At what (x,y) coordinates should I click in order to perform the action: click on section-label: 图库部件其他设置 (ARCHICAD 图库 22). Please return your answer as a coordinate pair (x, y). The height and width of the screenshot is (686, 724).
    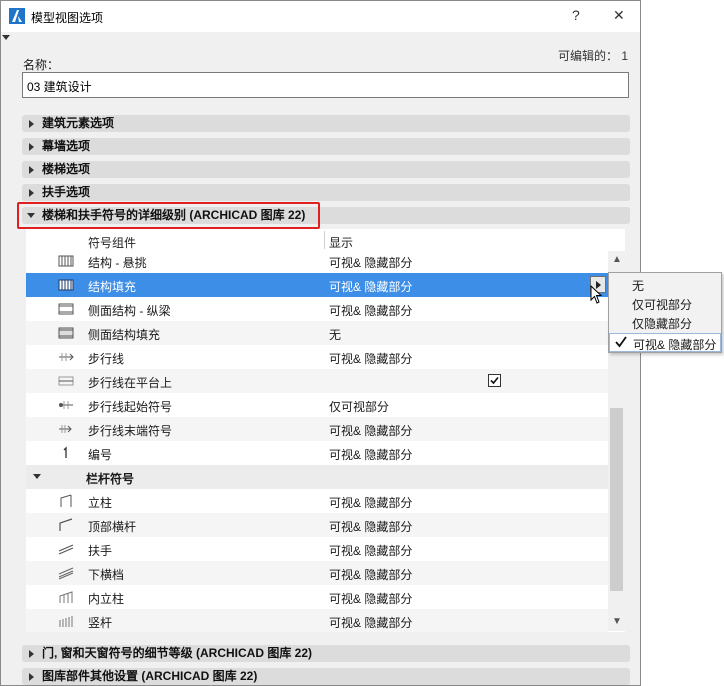
    Looking at the image, I should click on (150, 676).